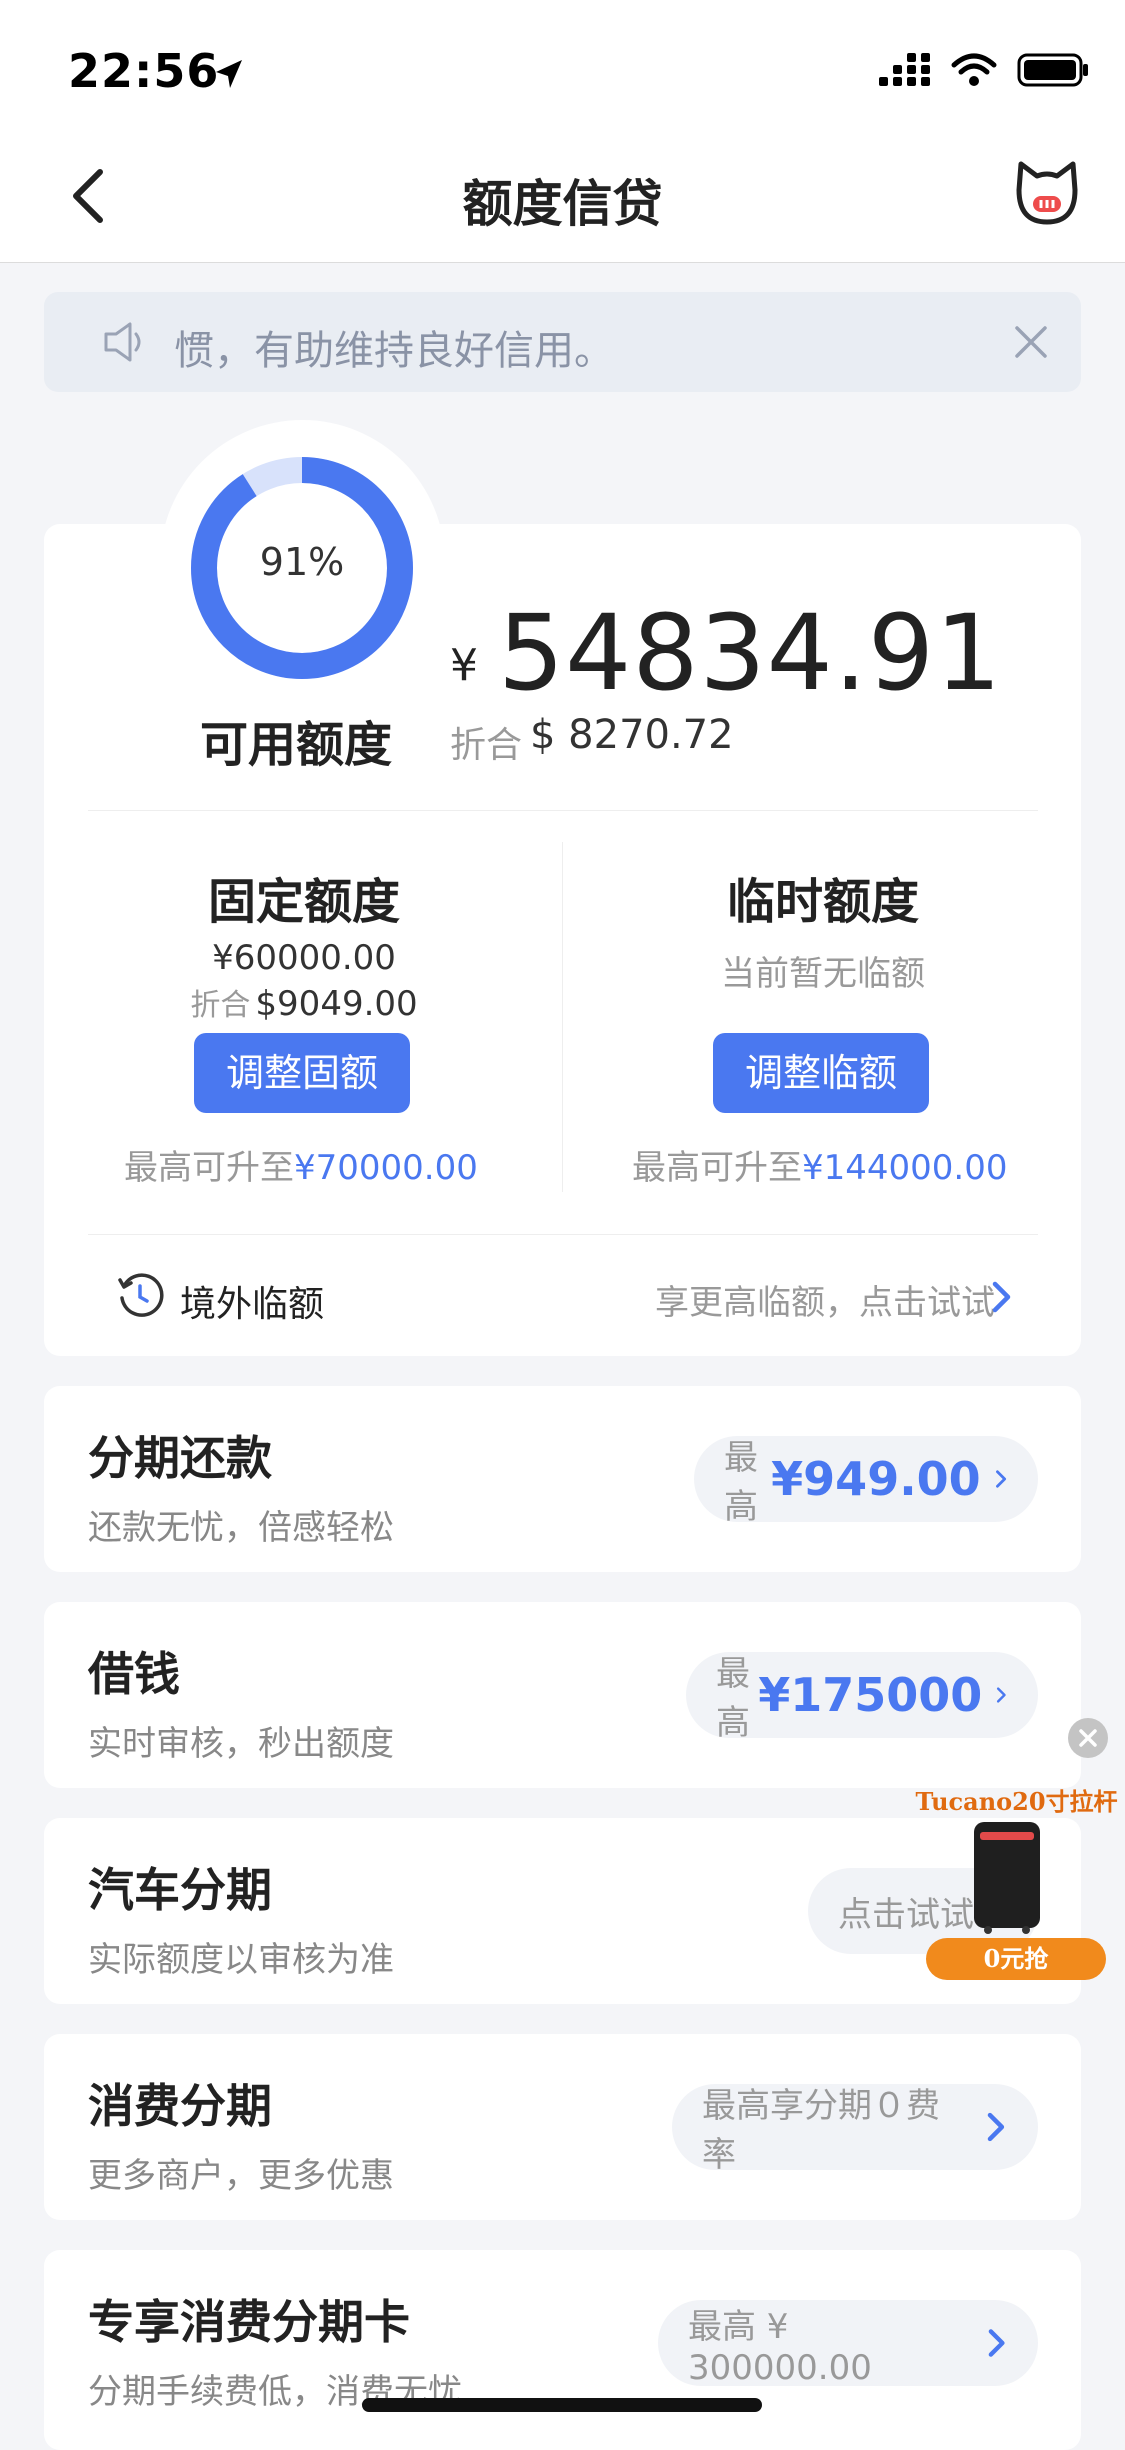  I want to click on pill-text: 最高享分期０费率, so click(821, 2130).